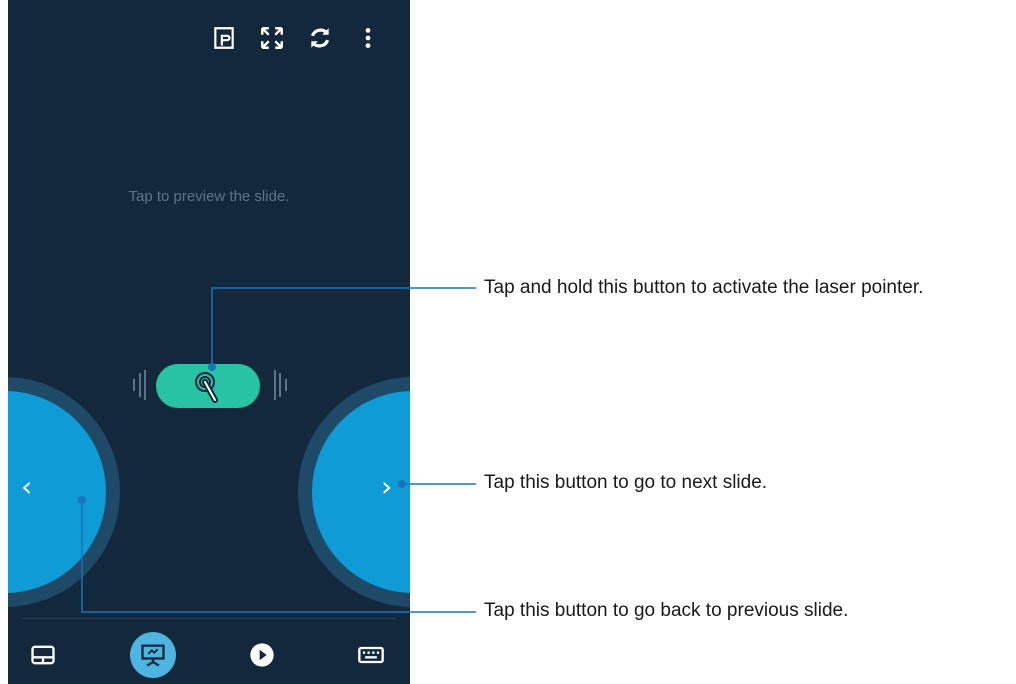  What do you see at coordinates (402, 484) in the screenshot?
I see `callout-dot-next` at bounding box center [402, 484].